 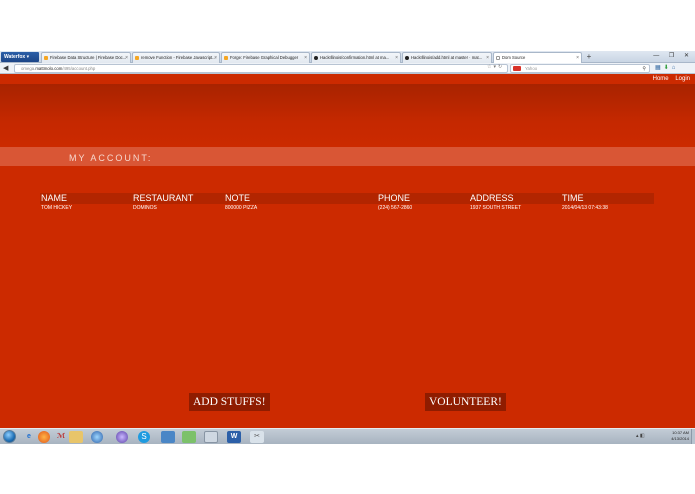 I want to click on screen-bottom-margin, so click(x=347, y=469).